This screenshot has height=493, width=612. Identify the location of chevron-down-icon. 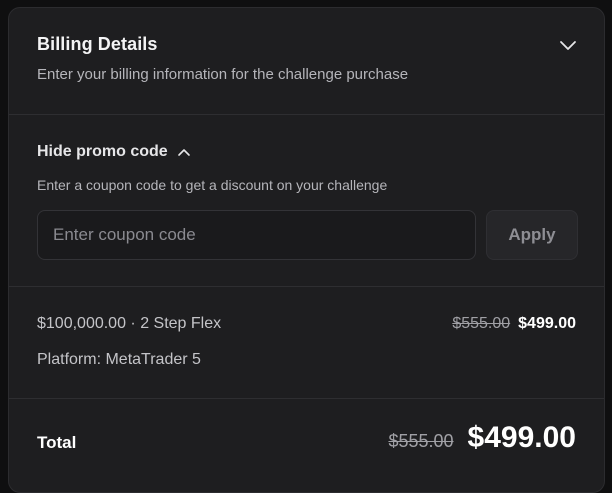
(568, 45).